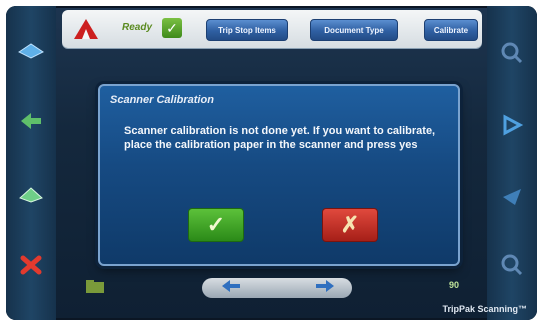  What do you see at coordinates (512, 125) in the screenshot?
I see `play-icon` at bounding box center [512, 125].